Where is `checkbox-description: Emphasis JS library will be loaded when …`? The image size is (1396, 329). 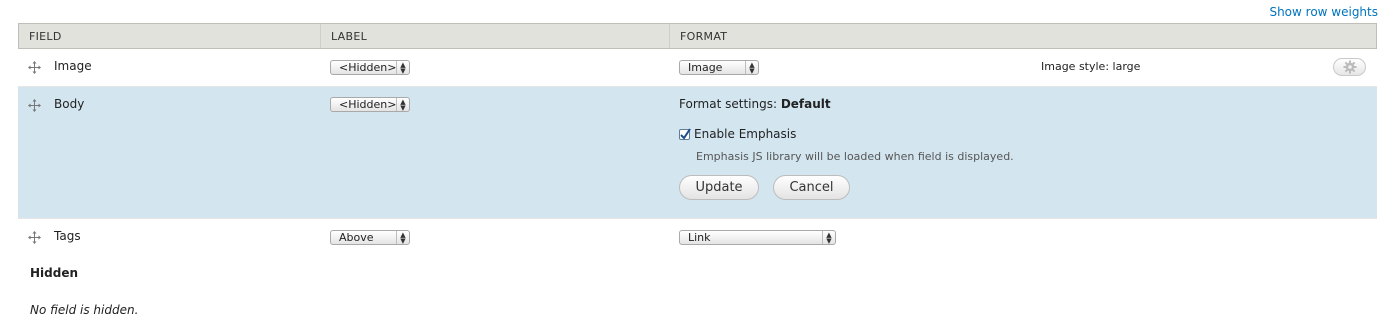
checkbox-description: Emphasis JS library will be loaded when … is located at coordinates (855, 156).